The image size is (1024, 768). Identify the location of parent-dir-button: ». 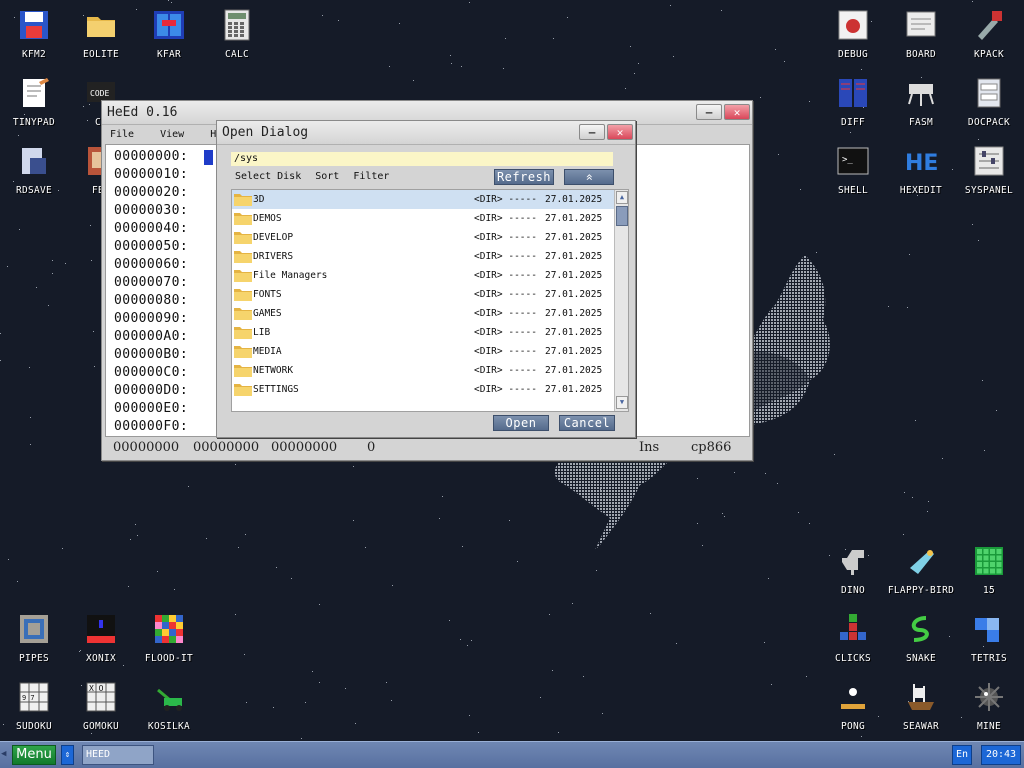
(589, 177).